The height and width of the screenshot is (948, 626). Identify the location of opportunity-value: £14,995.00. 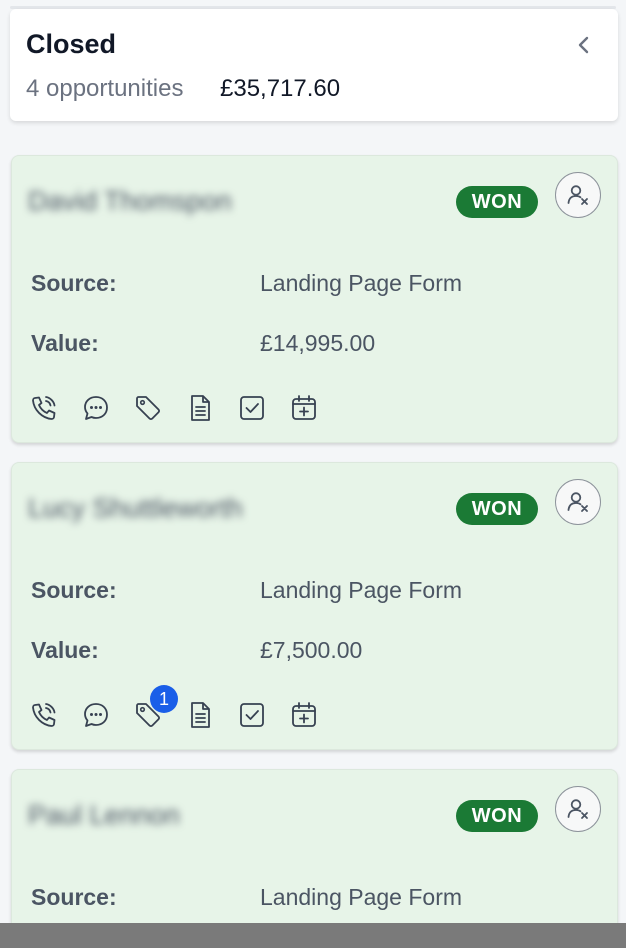
(318, 343).